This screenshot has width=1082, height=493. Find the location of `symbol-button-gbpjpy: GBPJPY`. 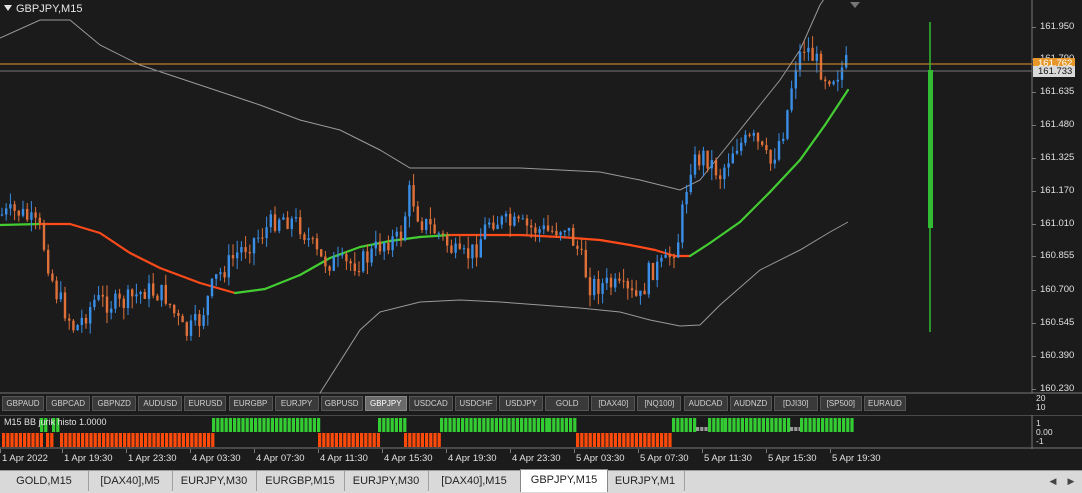

symbol-button-gbpjpy: GBPJPY is located at coordinates (385, 403).